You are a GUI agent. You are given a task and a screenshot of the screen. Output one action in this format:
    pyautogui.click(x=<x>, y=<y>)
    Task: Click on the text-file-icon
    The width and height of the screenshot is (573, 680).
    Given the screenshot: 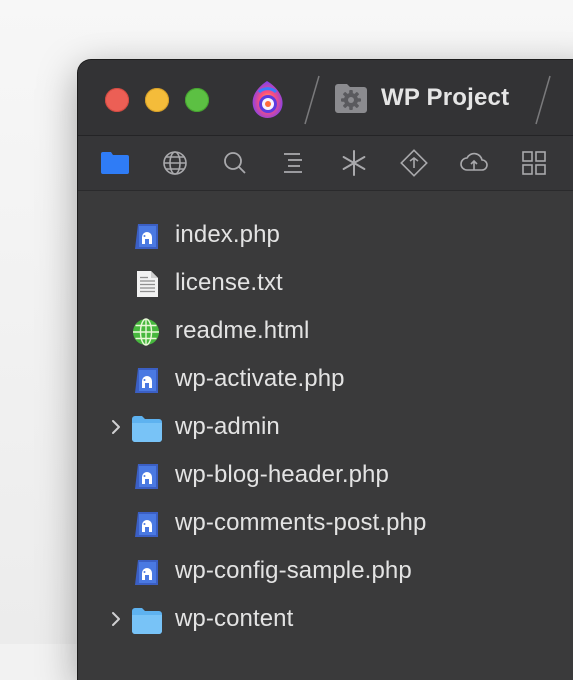 What is the action you would take?
    pyautogui.click(x=147, y=284)
    